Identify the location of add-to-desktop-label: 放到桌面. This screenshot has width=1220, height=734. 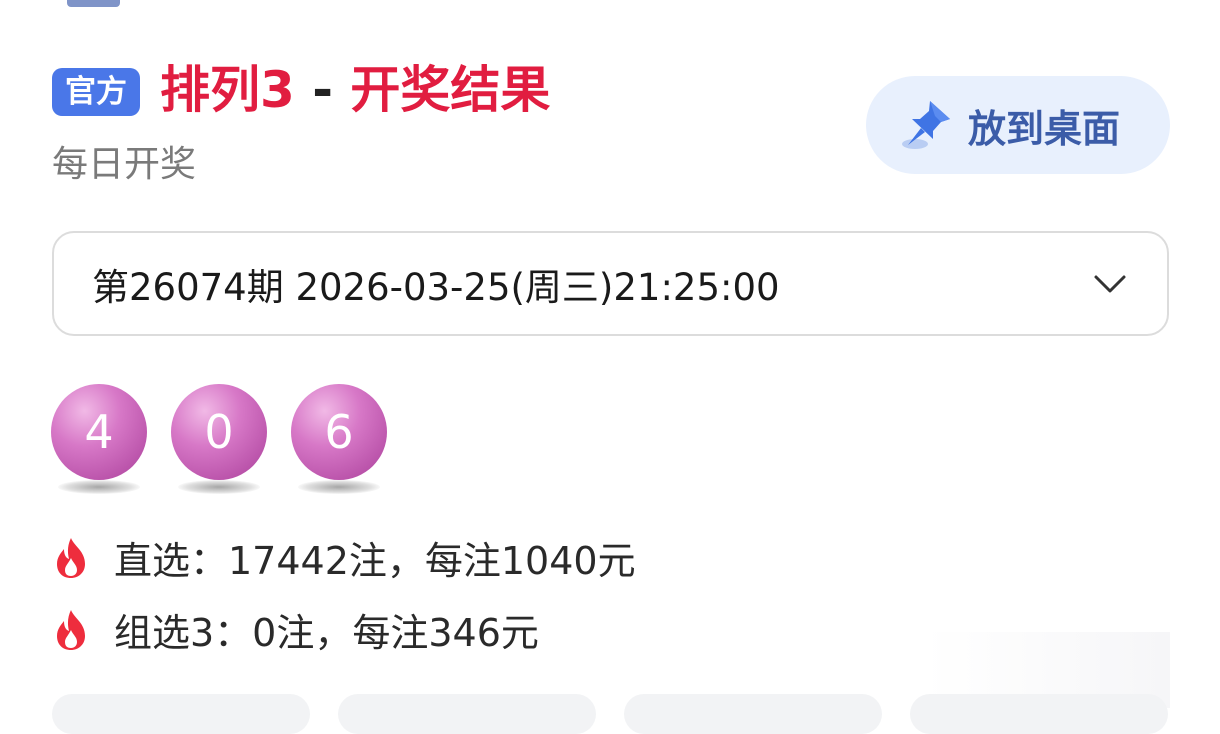
(1044, 128).